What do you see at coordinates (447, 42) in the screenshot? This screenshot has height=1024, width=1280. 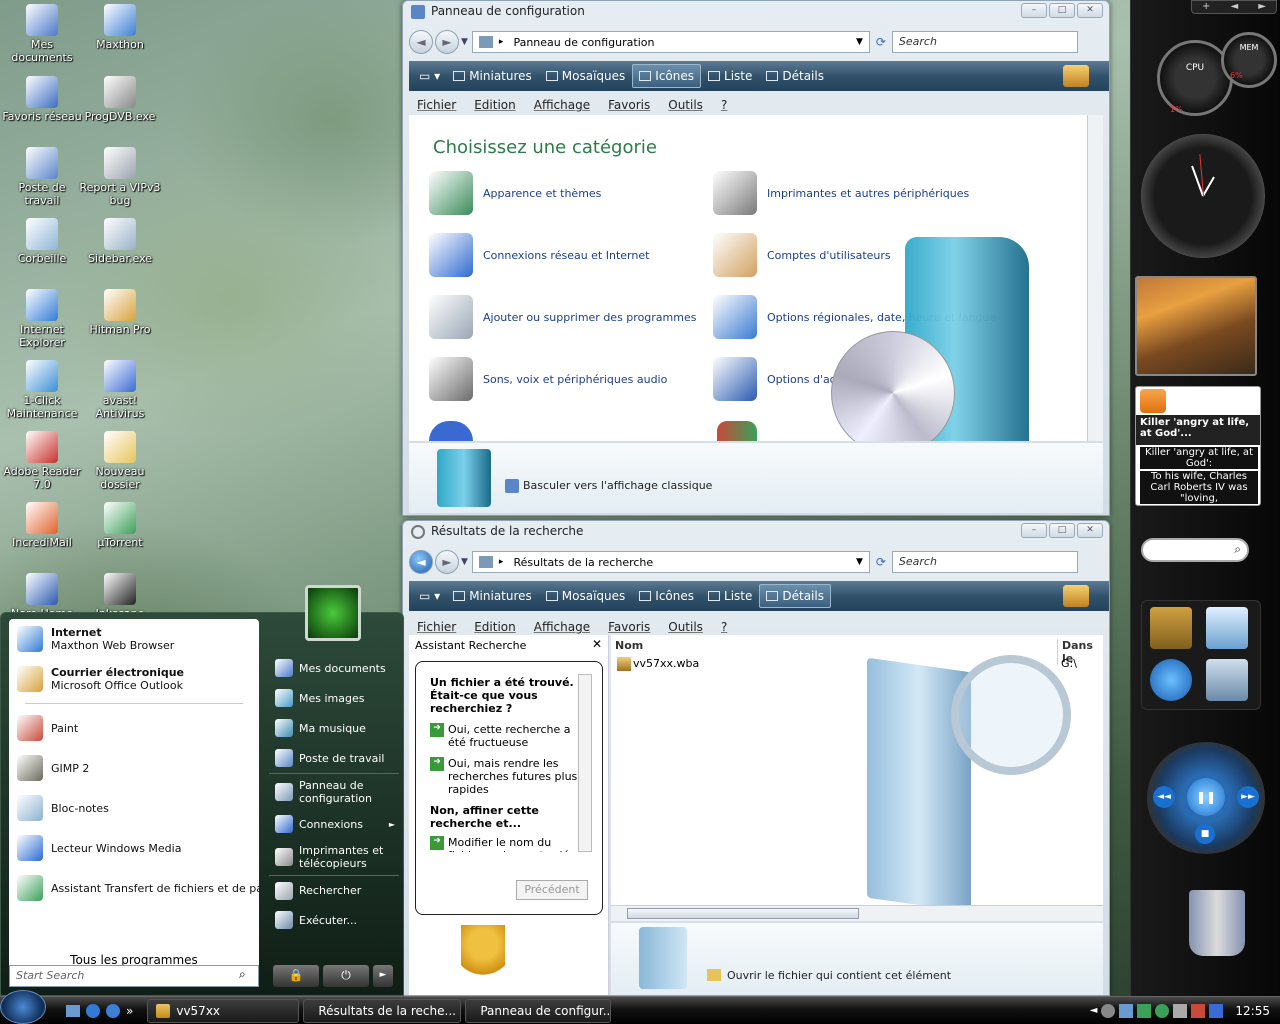 I see `forward-button: ►` at bounding box center [447, 42].